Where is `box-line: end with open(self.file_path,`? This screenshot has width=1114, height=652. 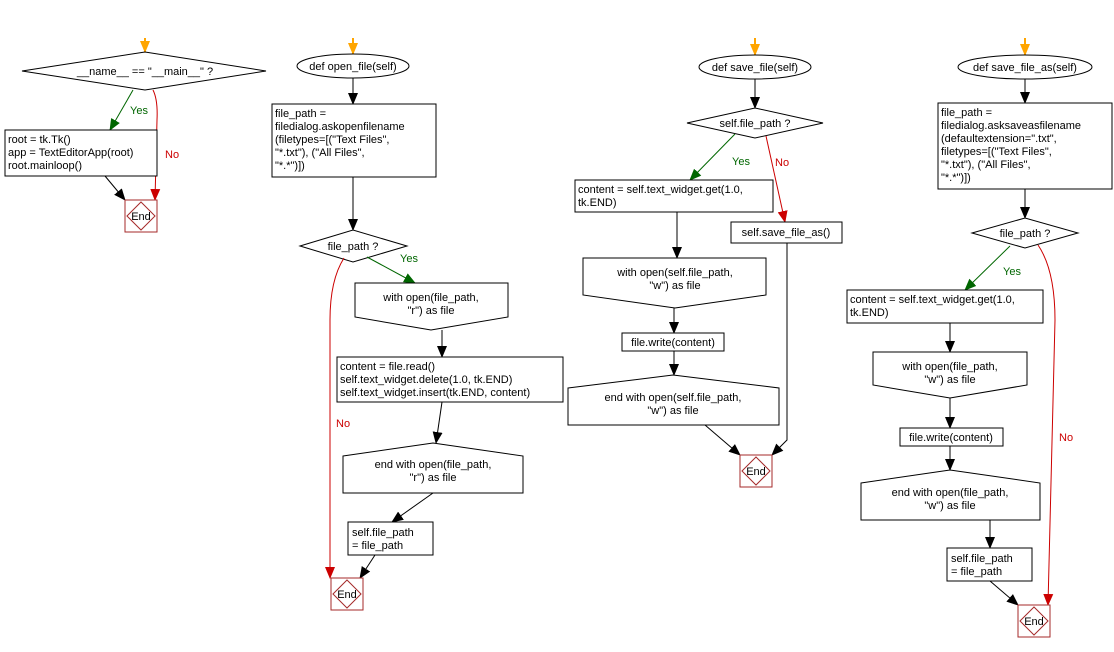
box-line: end with open(self.file_path, is located at coordinates (673, 398).